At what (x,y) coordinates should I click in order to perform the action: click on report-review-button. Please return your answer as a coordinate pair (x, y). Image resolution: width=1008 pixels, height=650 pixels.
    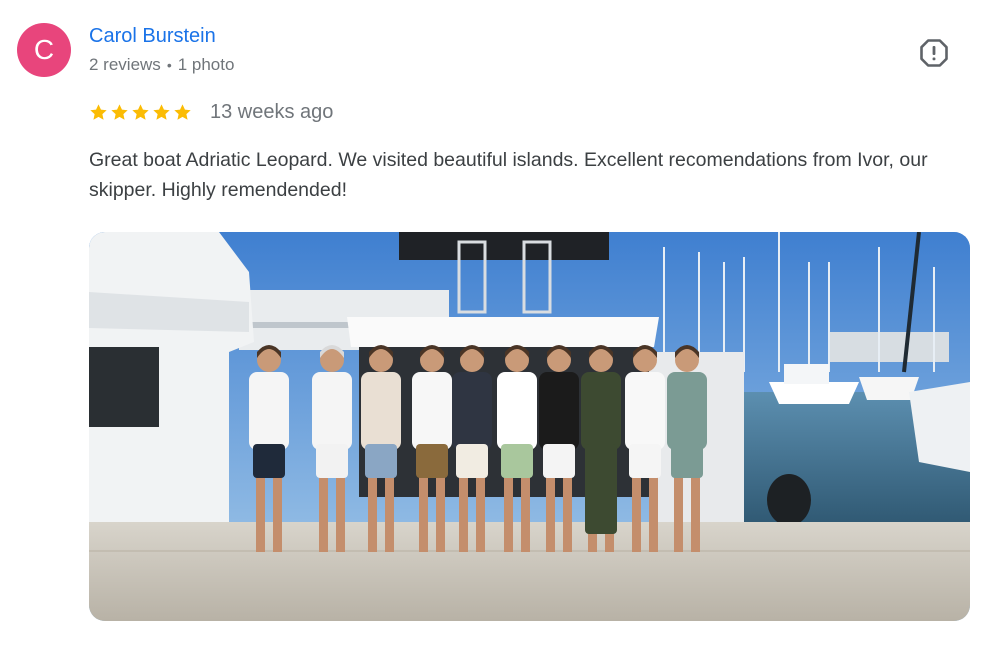
    Looking at the image, I should click on (934, 53).